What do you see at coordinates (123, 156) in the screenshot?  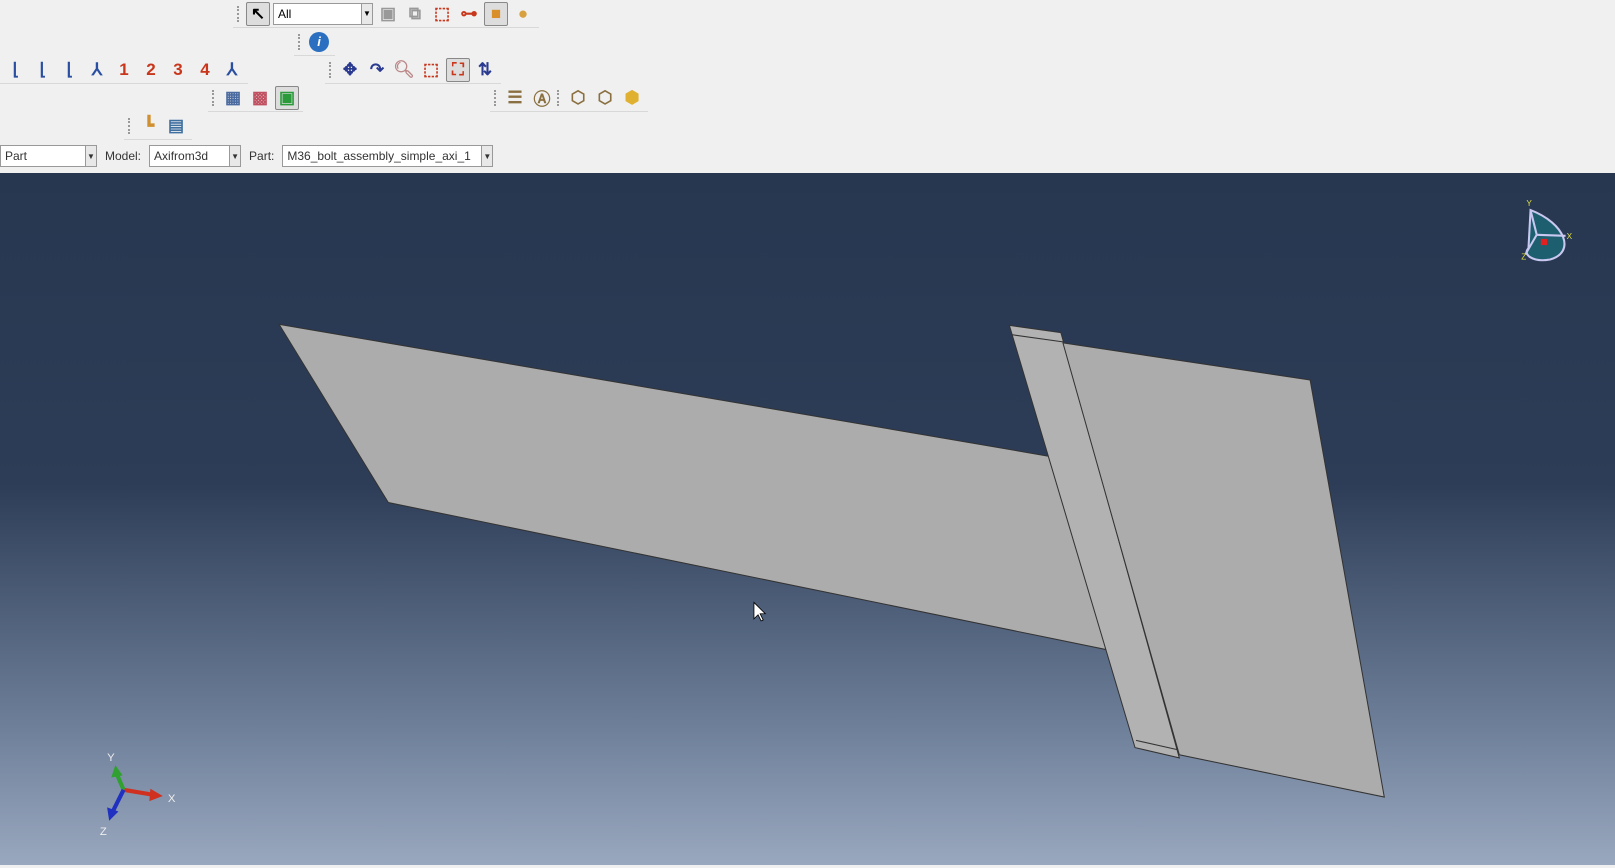 I see `model-label: Model:` at bounding box center [123, 156].